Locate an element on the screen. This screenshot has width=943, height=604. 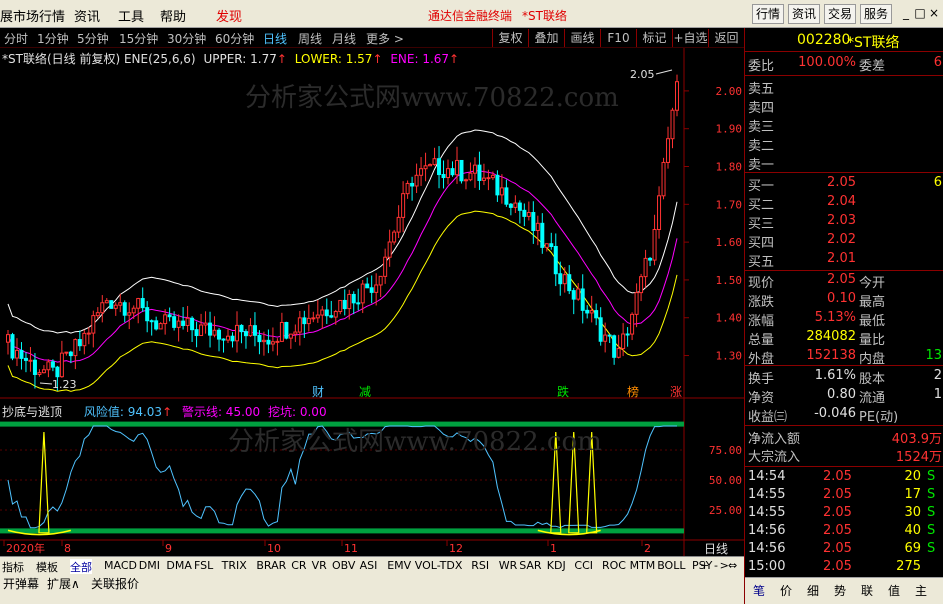
indicator-tab: RSI is located at coordinates (480, 565).